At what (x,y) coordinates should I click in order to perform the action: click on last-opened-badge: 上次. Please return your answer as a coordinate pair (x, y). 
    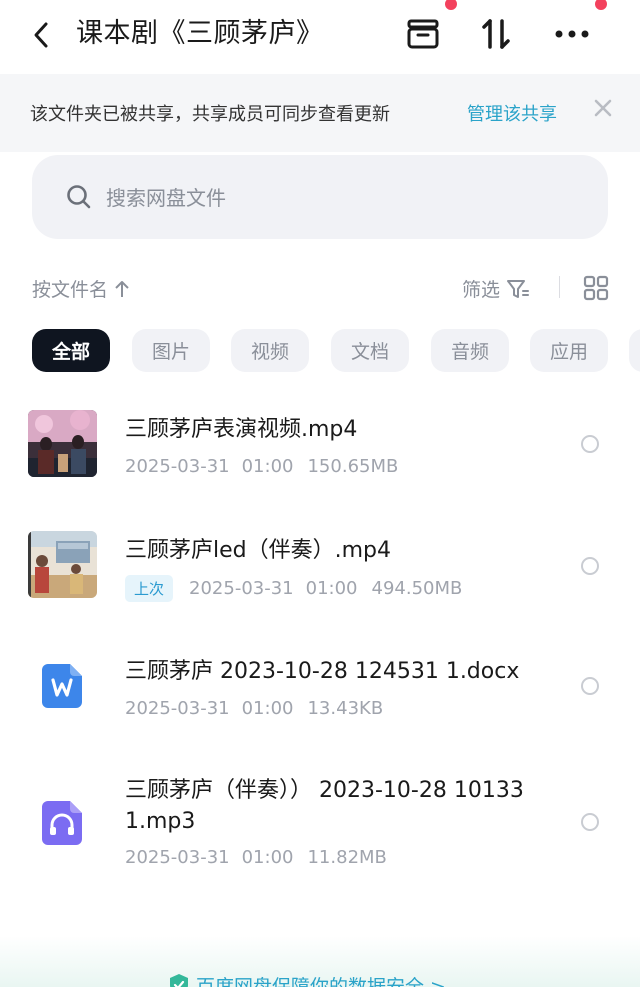
    Looking at the image, I should click on (149, 588).